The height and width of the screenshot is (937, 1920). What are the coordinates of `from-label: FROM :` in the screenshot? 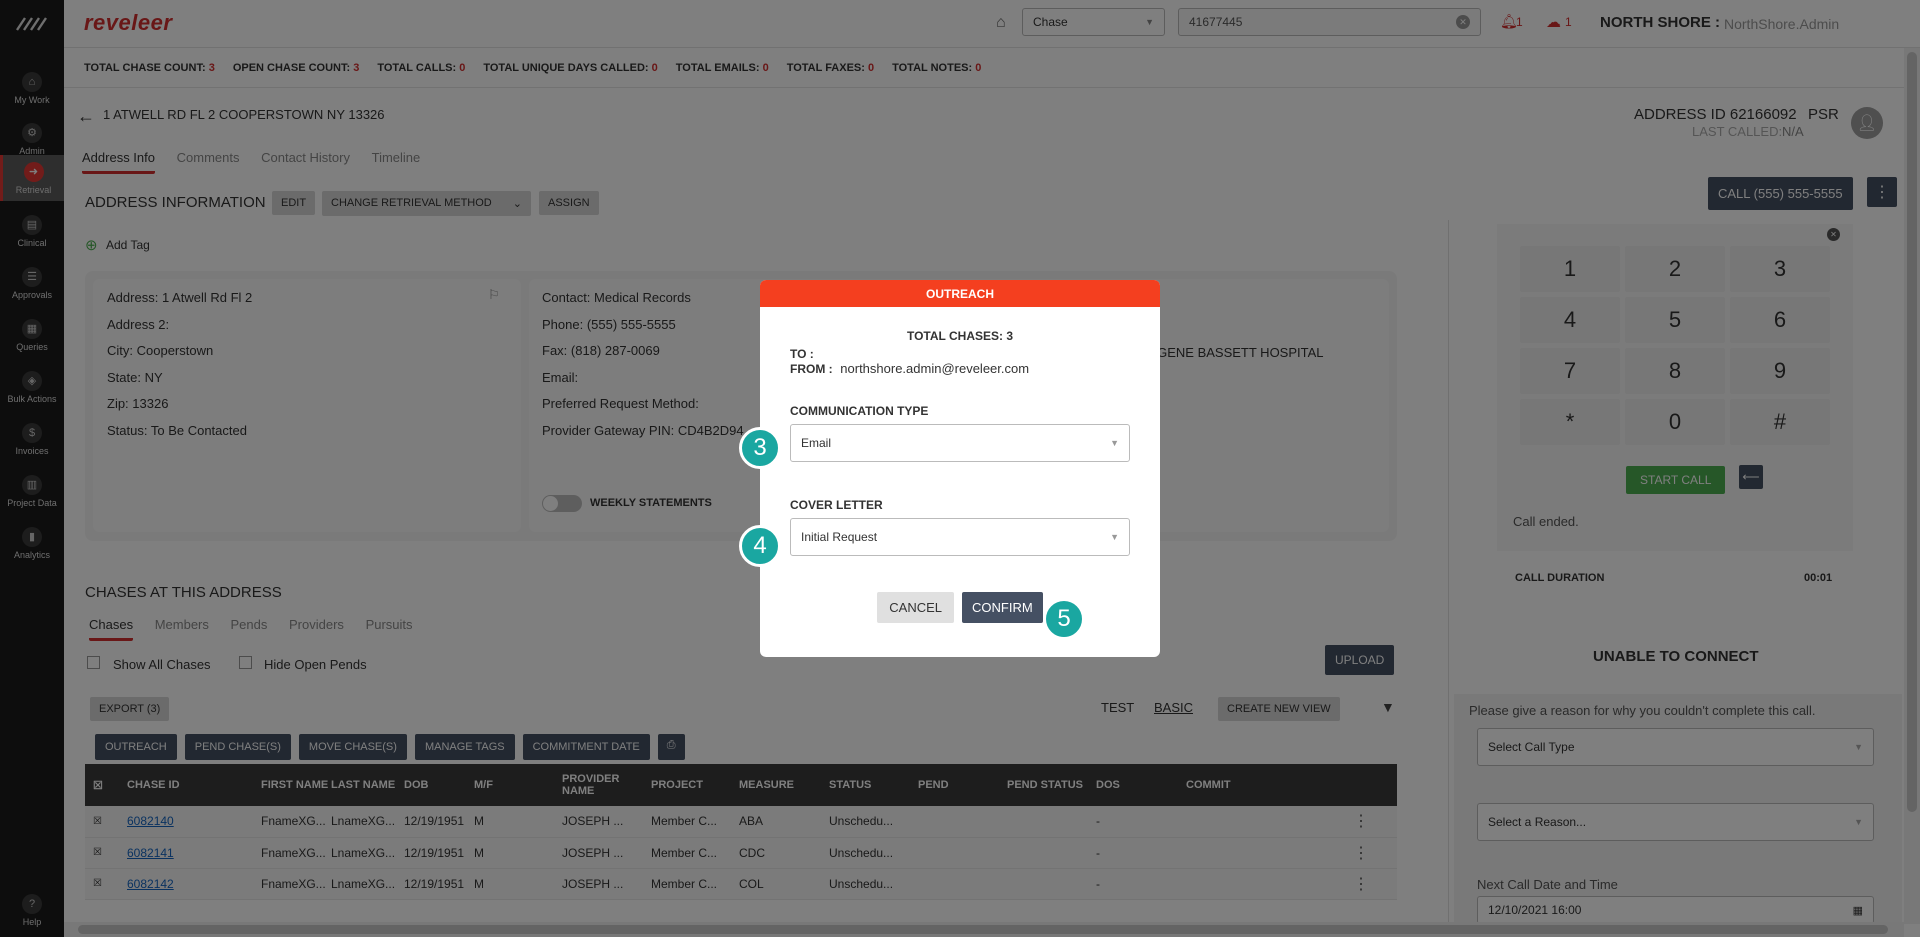 It's located at (811, 369).